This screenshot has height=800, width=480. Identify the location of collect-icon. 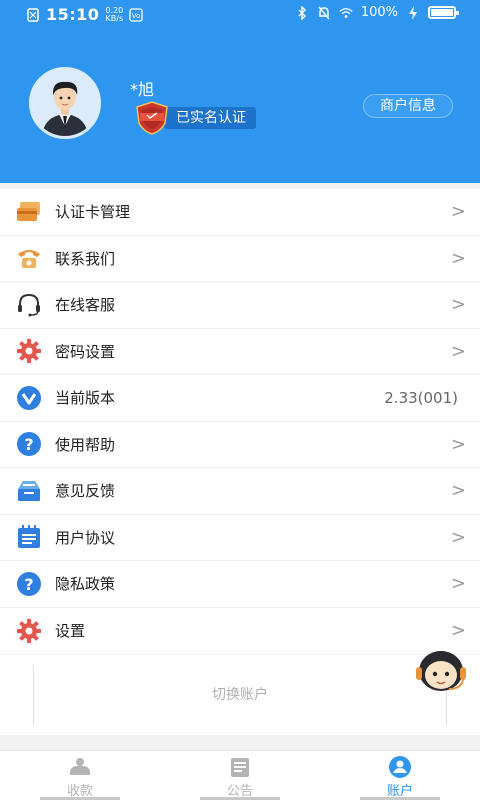
(80, 767).